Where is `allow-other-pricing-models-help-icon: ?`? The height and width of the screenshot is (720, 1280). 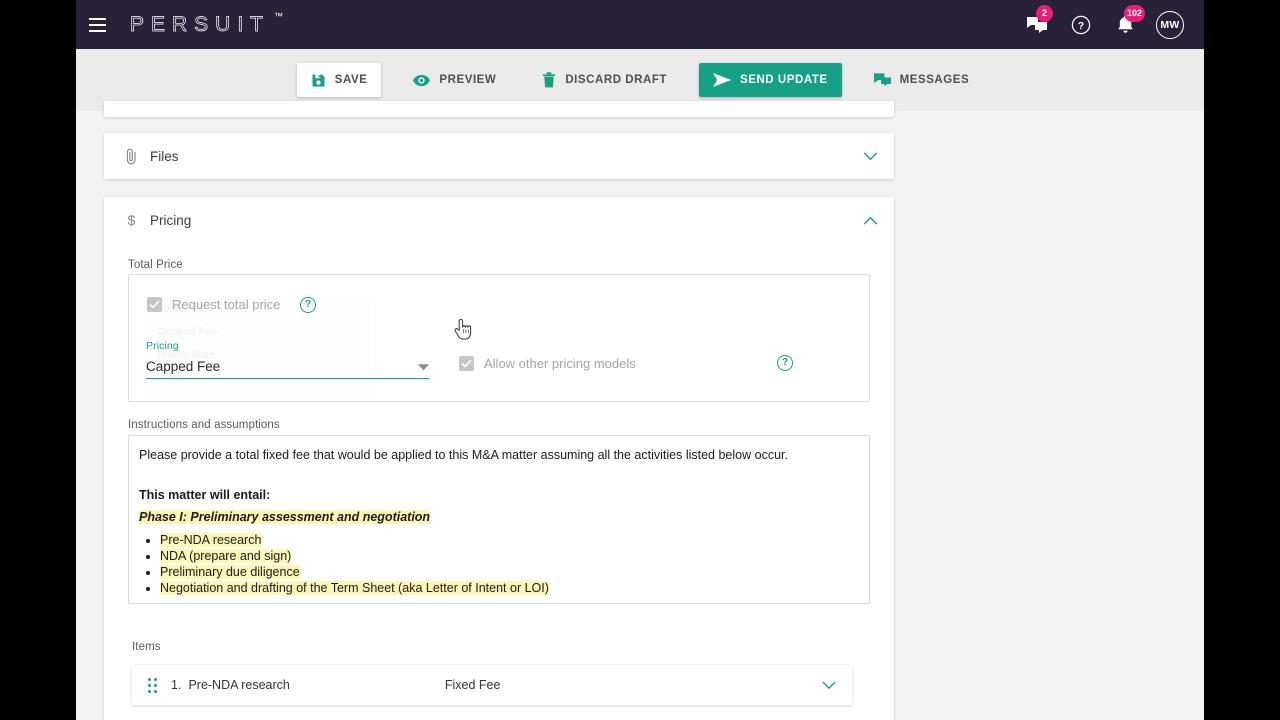
allow-other-pricing-models-help-icon: ? is located at coordinates (785, 363).